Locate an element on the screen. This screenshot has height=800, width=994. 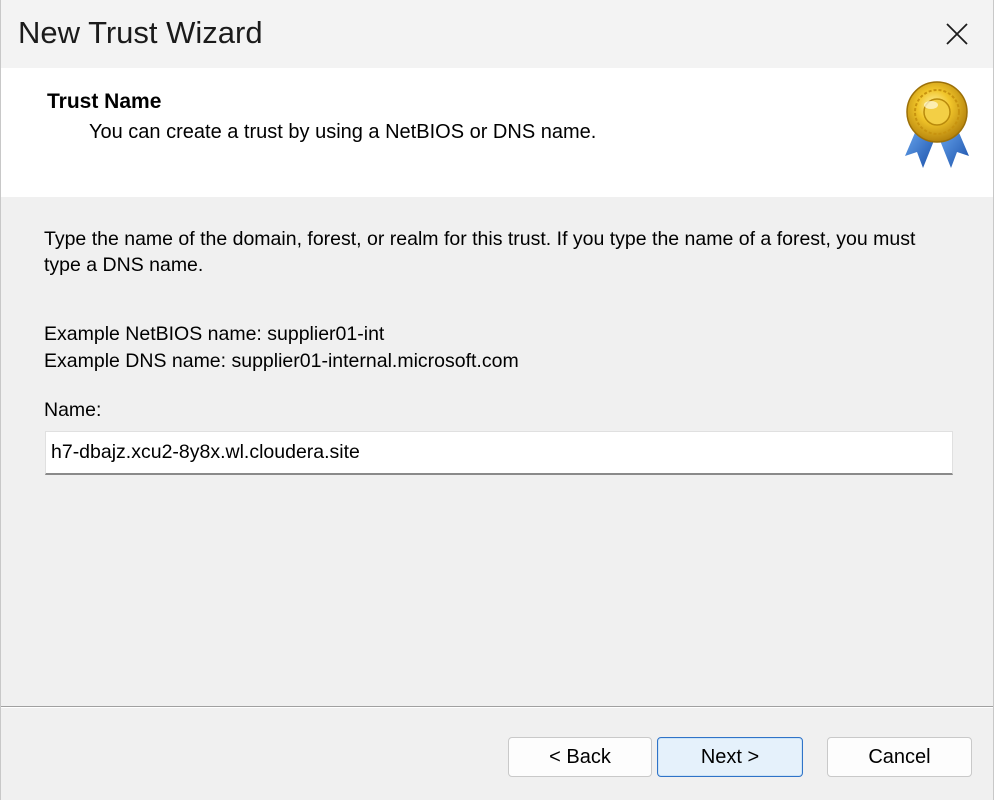
close-icon is located at coordinates (957, 34).